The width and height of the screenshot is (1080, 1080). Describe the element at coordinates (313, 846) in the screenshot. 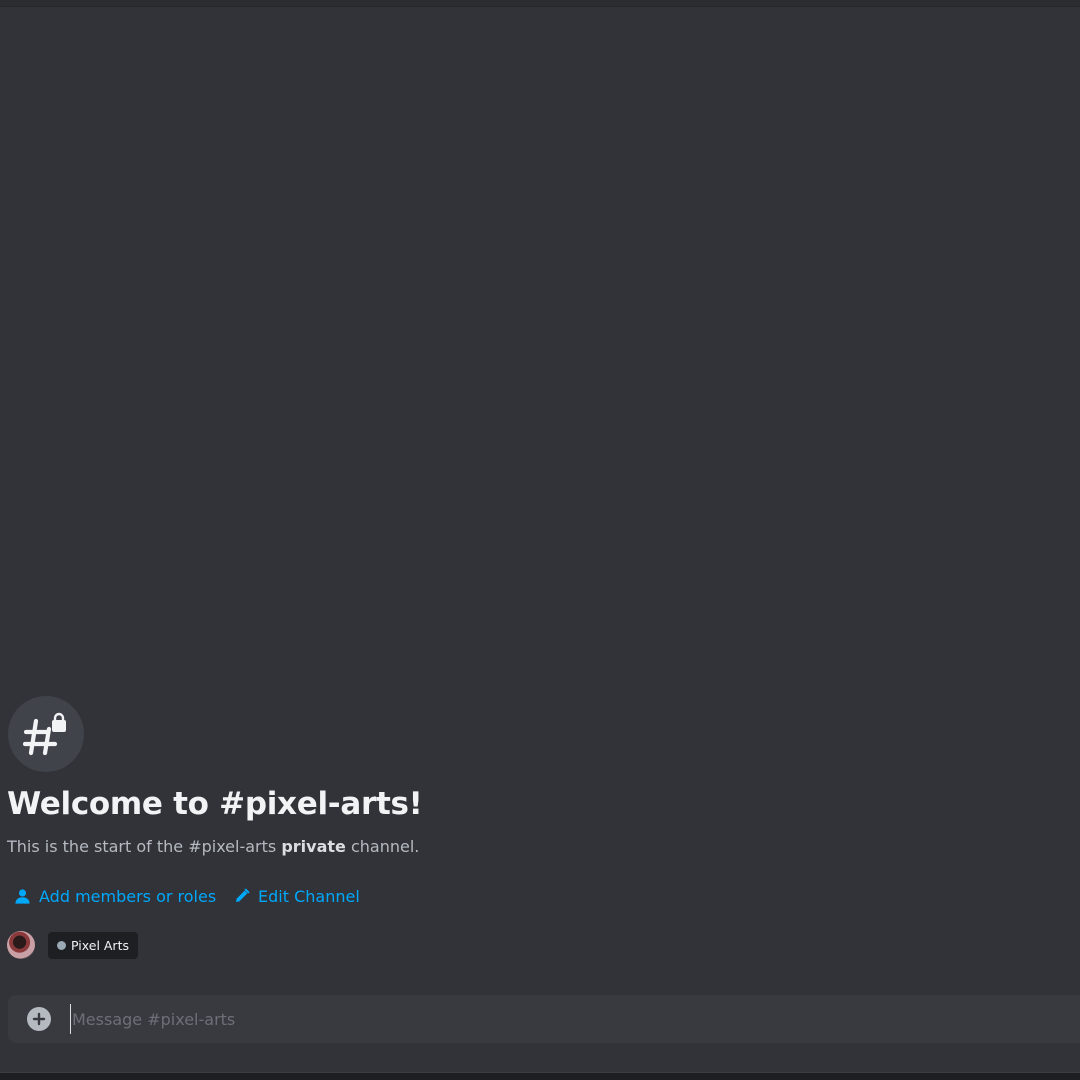

I see `welcome-subtitle-private: private` at that location.